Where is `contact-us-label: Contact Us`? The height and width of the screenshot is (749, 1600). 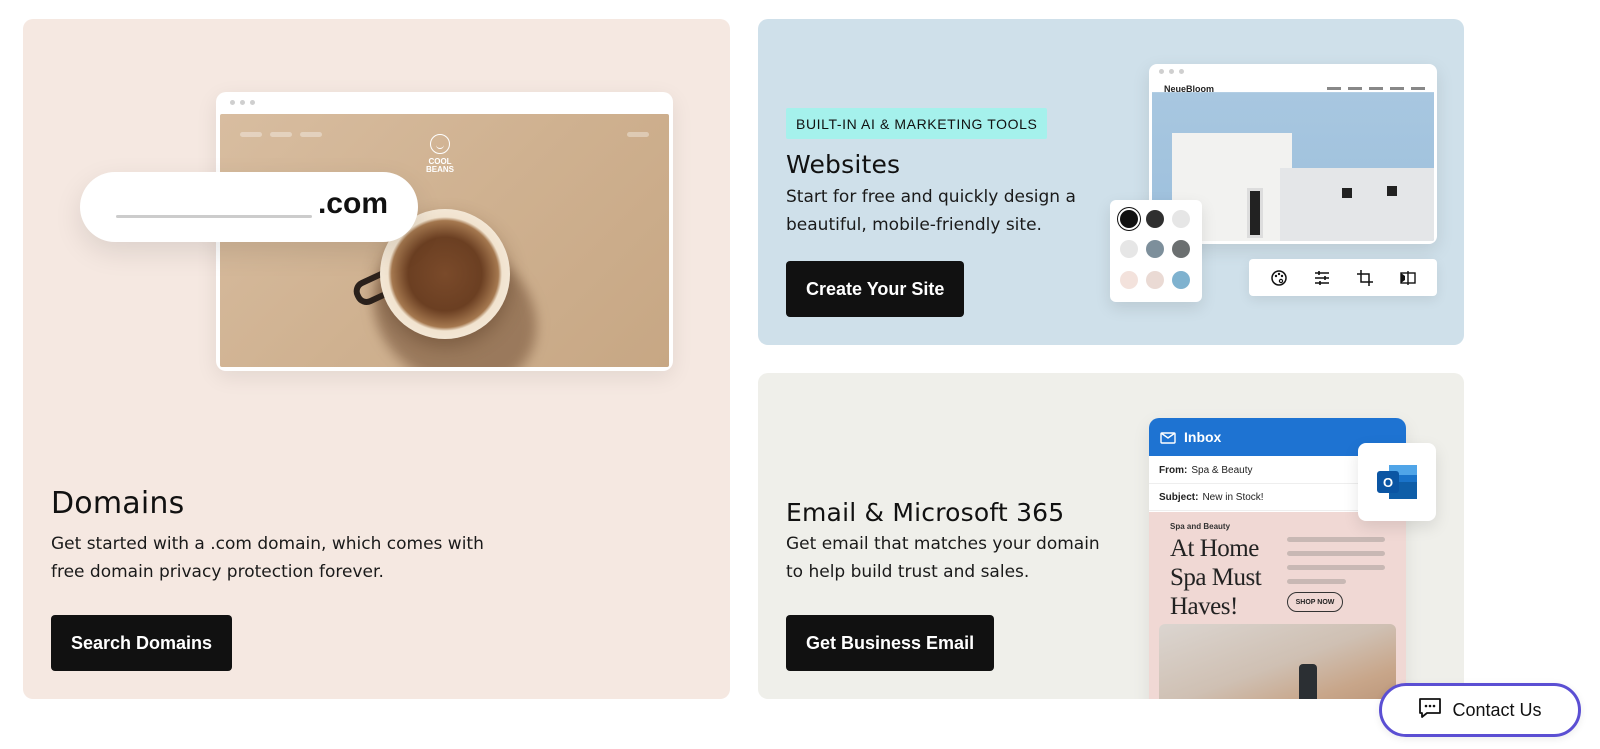
contact-us-label: Contact Us is located at coordinates (1497, 709).